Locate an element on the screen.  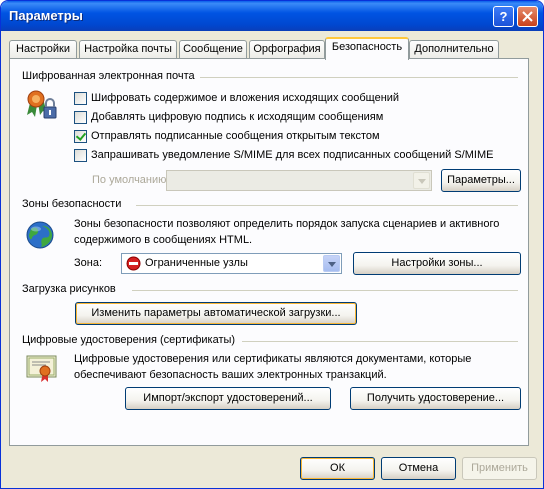
title-bar: Параметры ? is located at coordinates (272, 16).